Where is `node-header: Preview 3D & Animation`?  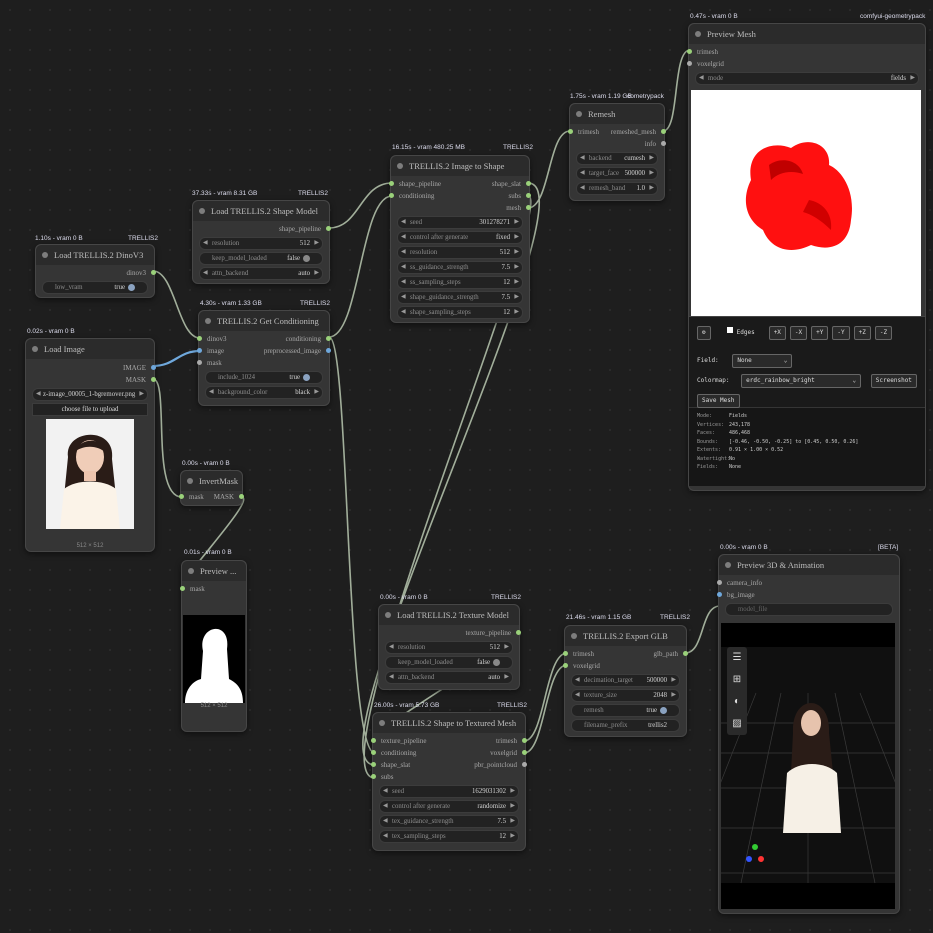
node-header: Preview 3D & Animation is located at coordinates (809, 565).